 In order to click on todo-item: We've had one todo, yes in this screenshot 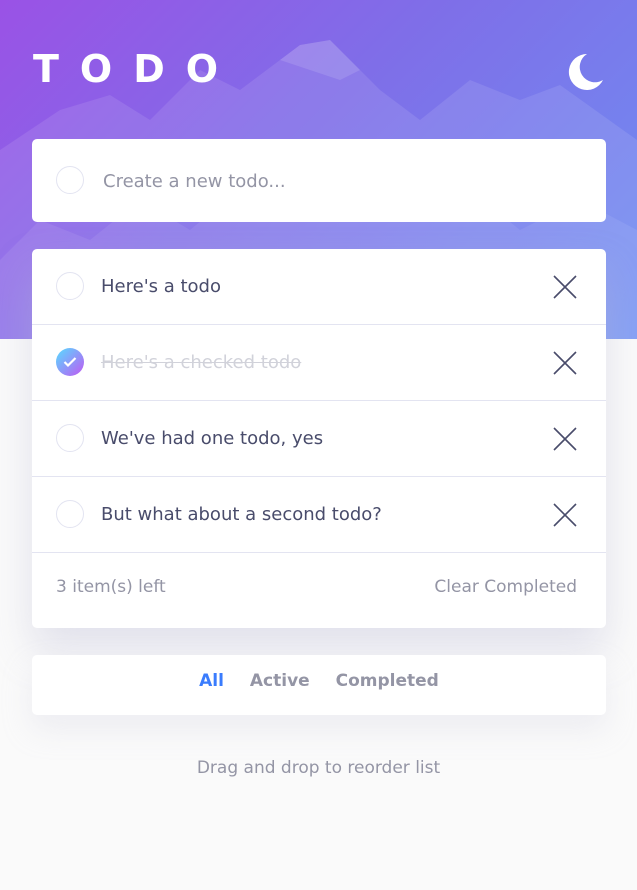, I will do `click(319, 439)`.